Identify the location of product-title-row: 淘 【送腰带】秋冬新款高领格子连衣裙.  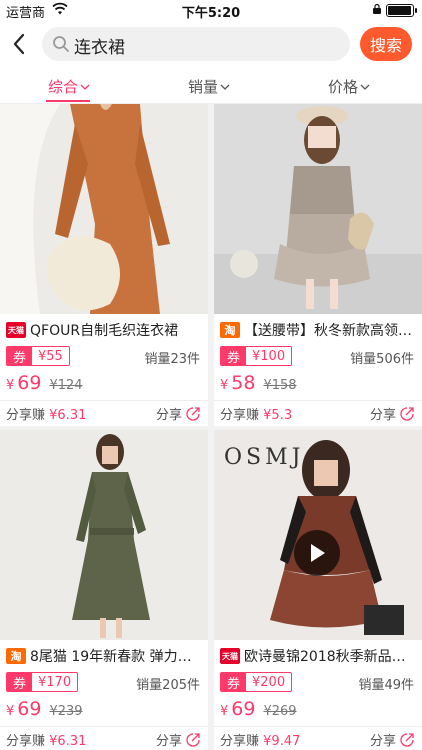
(319, 330).